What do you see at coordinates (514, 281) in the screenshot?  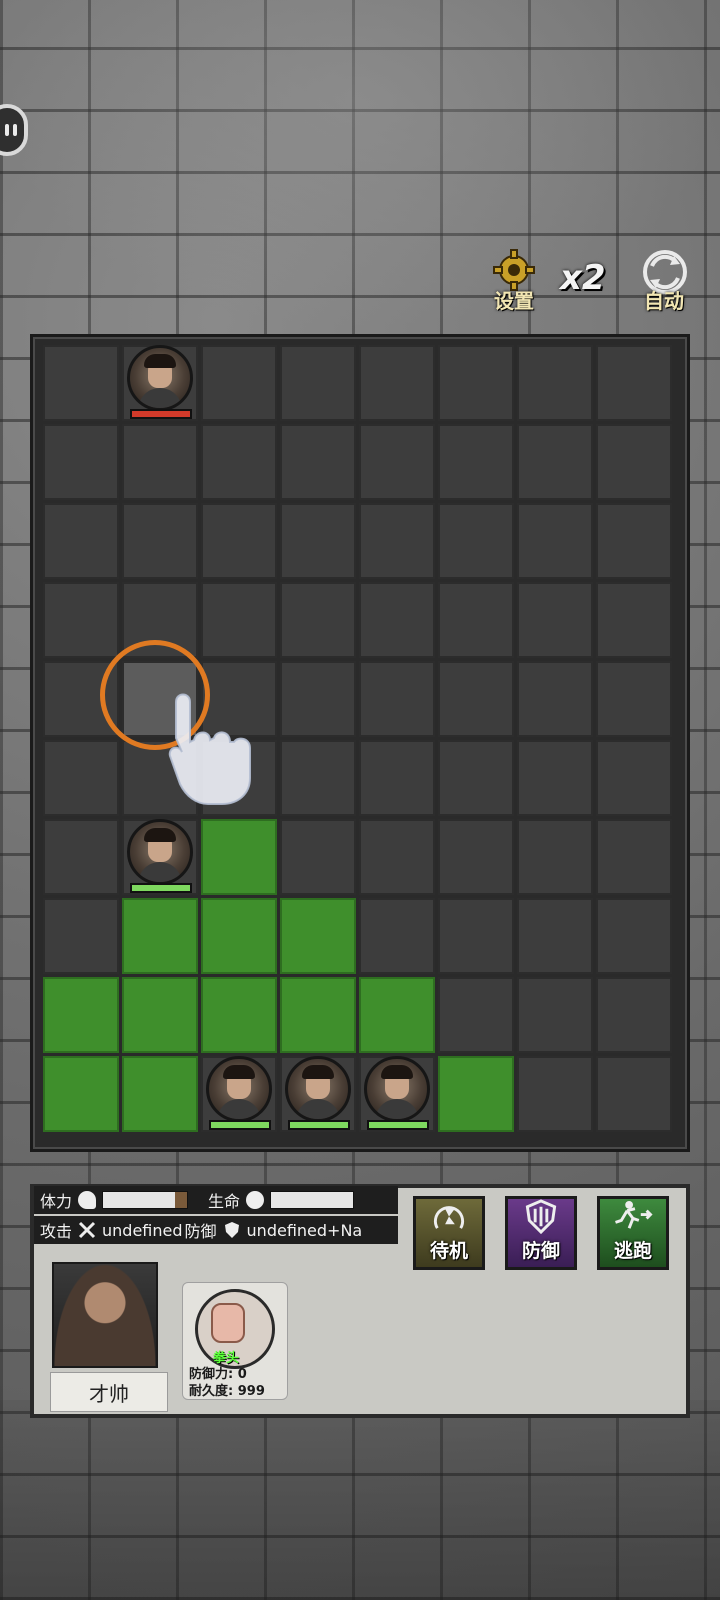 I see `settings-button: 设置` at bounding box center [514, 281].